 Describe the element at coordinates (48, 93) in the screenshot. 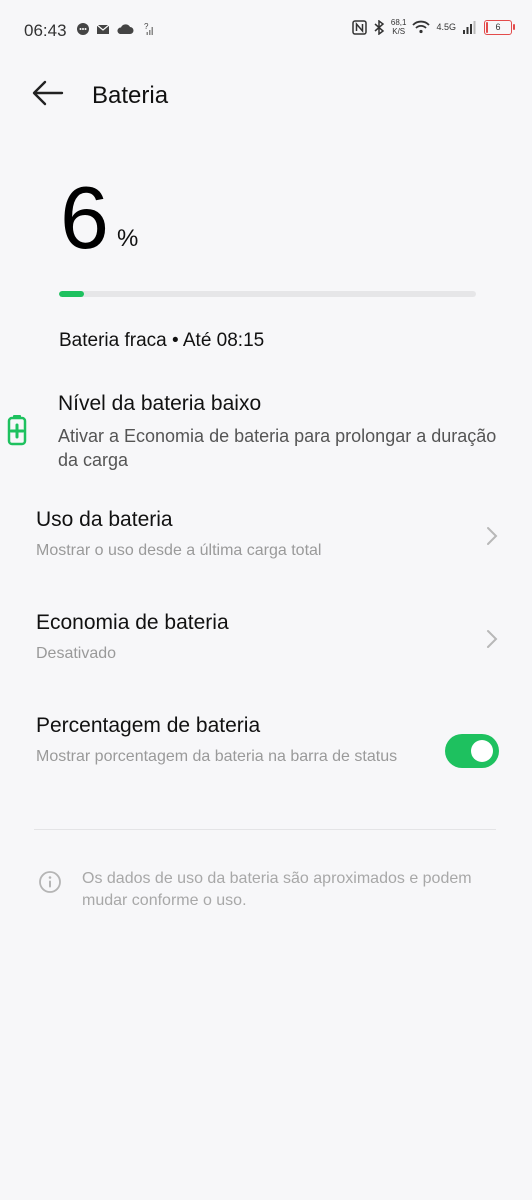

I see `arrow-left-icon` at that location.